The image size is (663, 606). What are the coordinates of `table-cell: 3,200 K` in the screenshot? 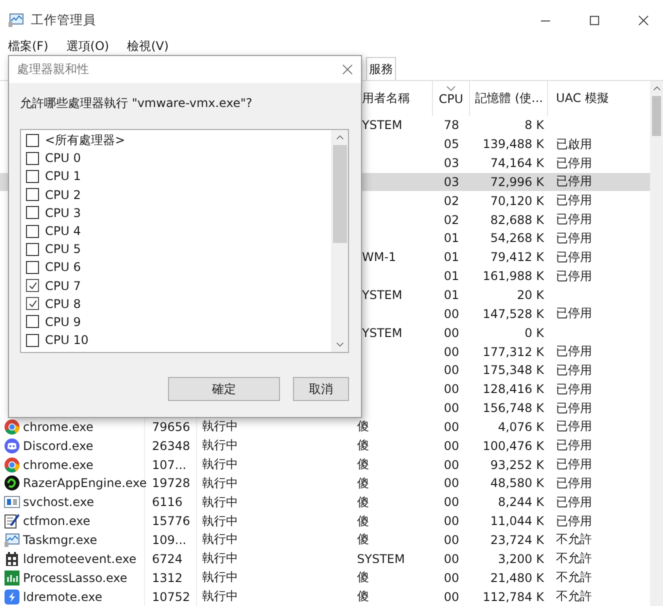 It's located at (521, 559).